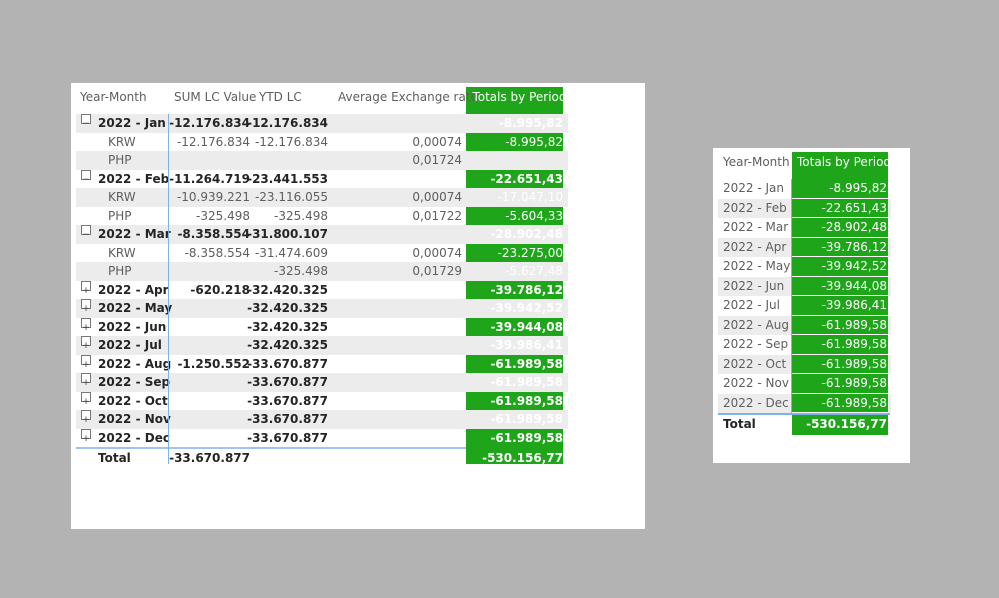 The width and height of the screenshot is (999, 598). I want to click on summary-row-label: 2022 - Dec, so click(756, 402).